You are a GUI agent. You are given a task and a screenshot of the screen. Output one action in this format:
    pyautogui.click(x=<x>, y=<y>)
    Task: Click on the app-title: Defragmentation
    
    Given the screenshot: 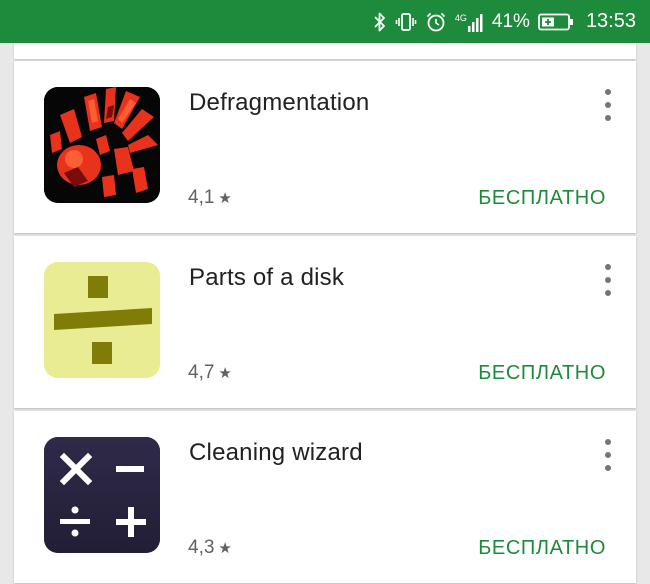 What is the action you would take?
    pyautogui.click(x=279, y=103)
    